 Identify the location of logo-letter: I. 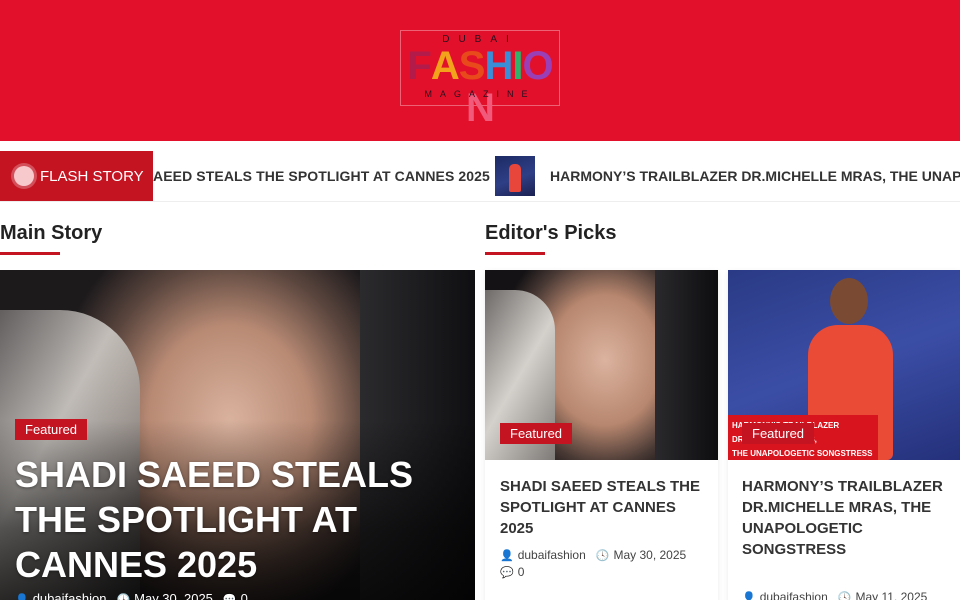
(517, 66).